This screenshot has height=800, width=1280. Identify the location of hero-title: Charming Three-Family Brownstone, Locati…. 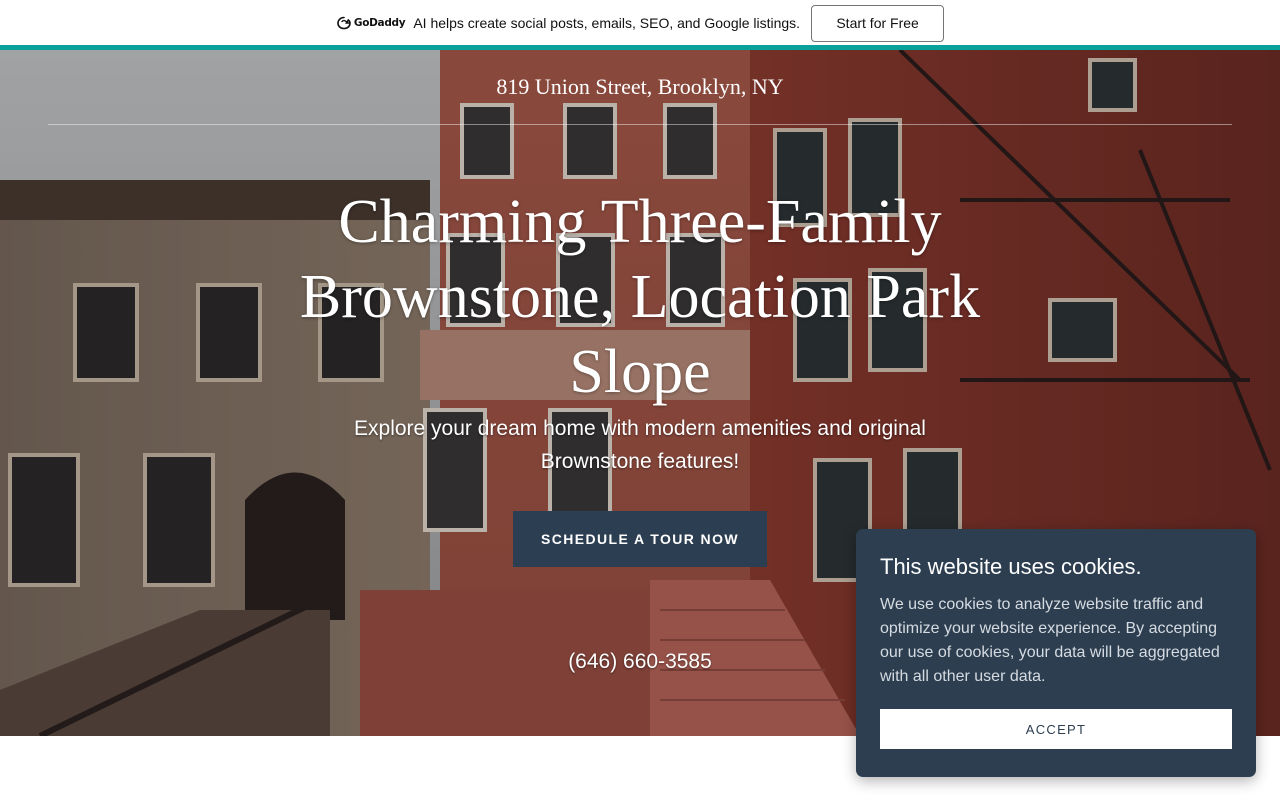
(640, 297).